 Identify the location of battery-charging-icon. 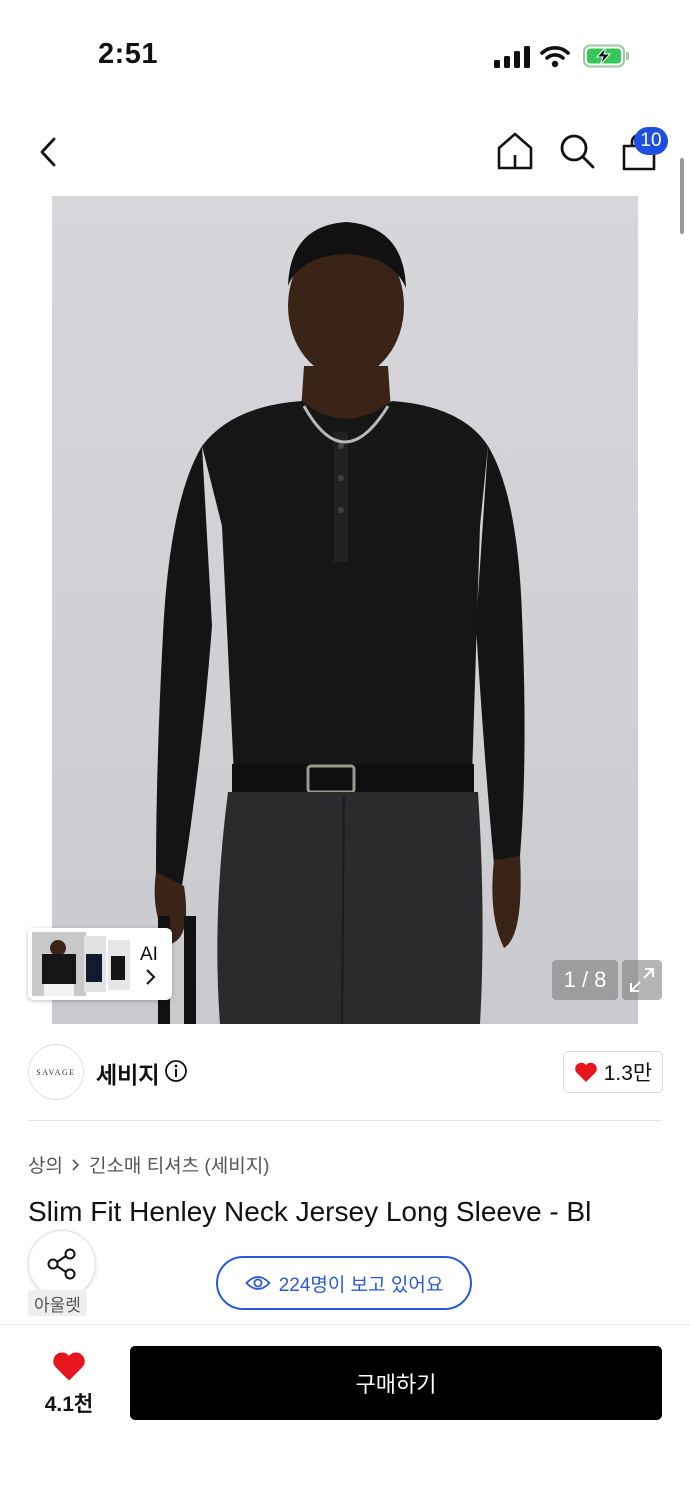
(607, 58).